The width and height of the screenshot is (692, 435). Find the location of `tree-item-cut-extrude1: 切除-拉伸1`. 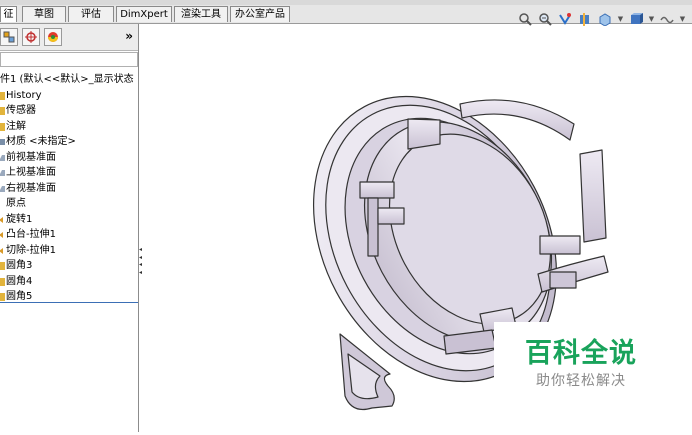

tree-item-cut-extrude1: 切除-拉伸1 is located at coordinates (69, 251).